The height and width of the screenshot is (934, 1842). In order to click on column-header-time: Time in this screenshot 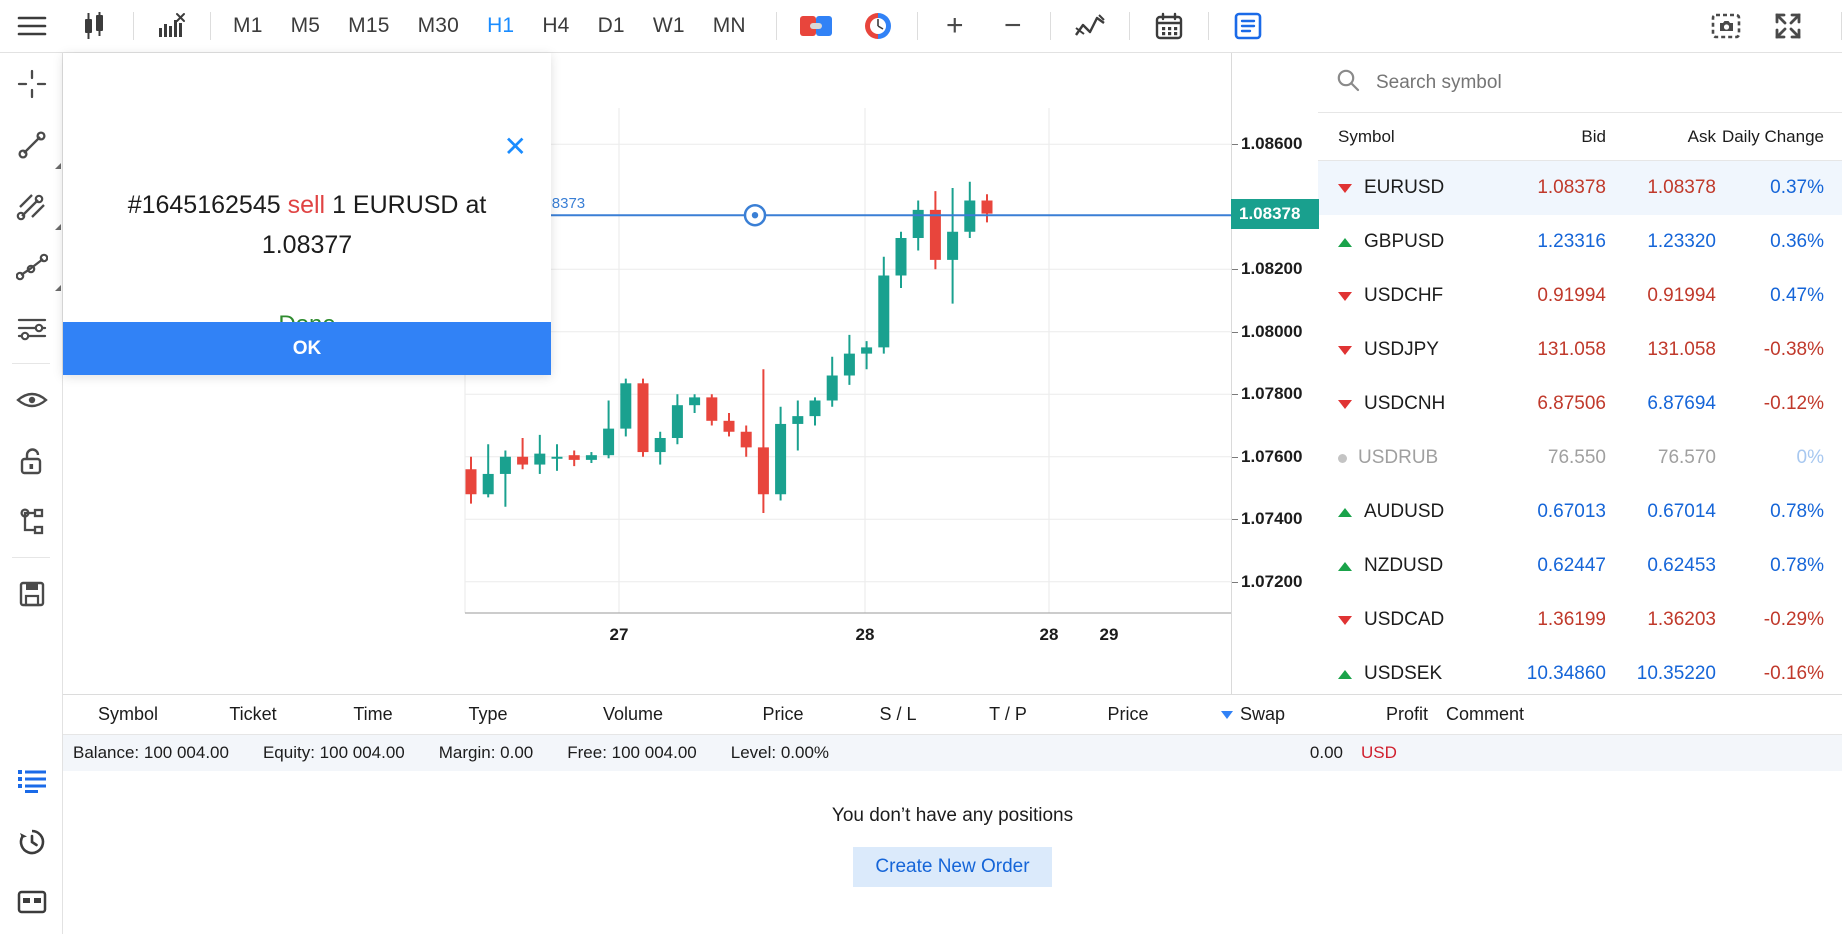, I will do `click(373, 714)`.